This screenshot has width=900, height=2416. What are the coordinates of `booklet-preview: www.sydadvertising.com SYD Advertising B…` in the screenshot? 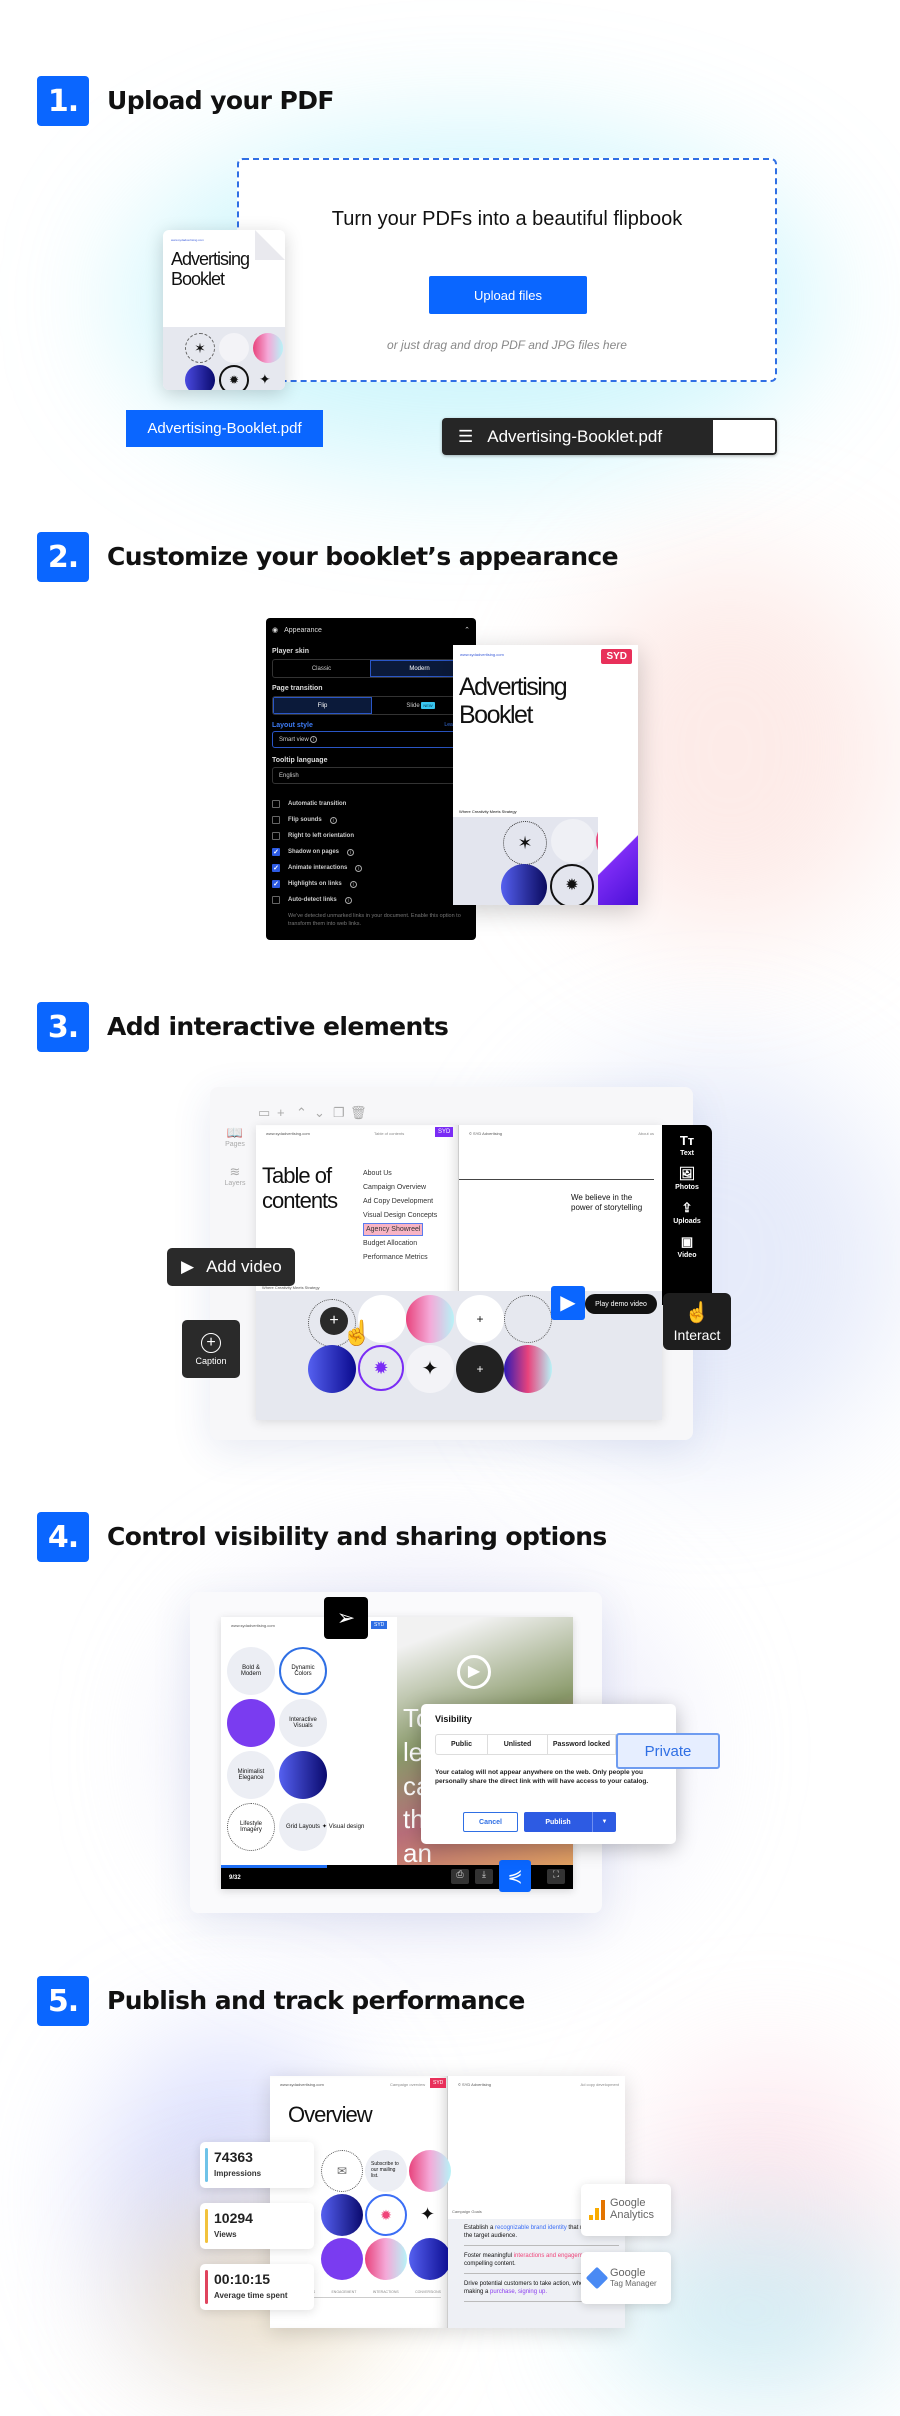 It's located at (545, 775).